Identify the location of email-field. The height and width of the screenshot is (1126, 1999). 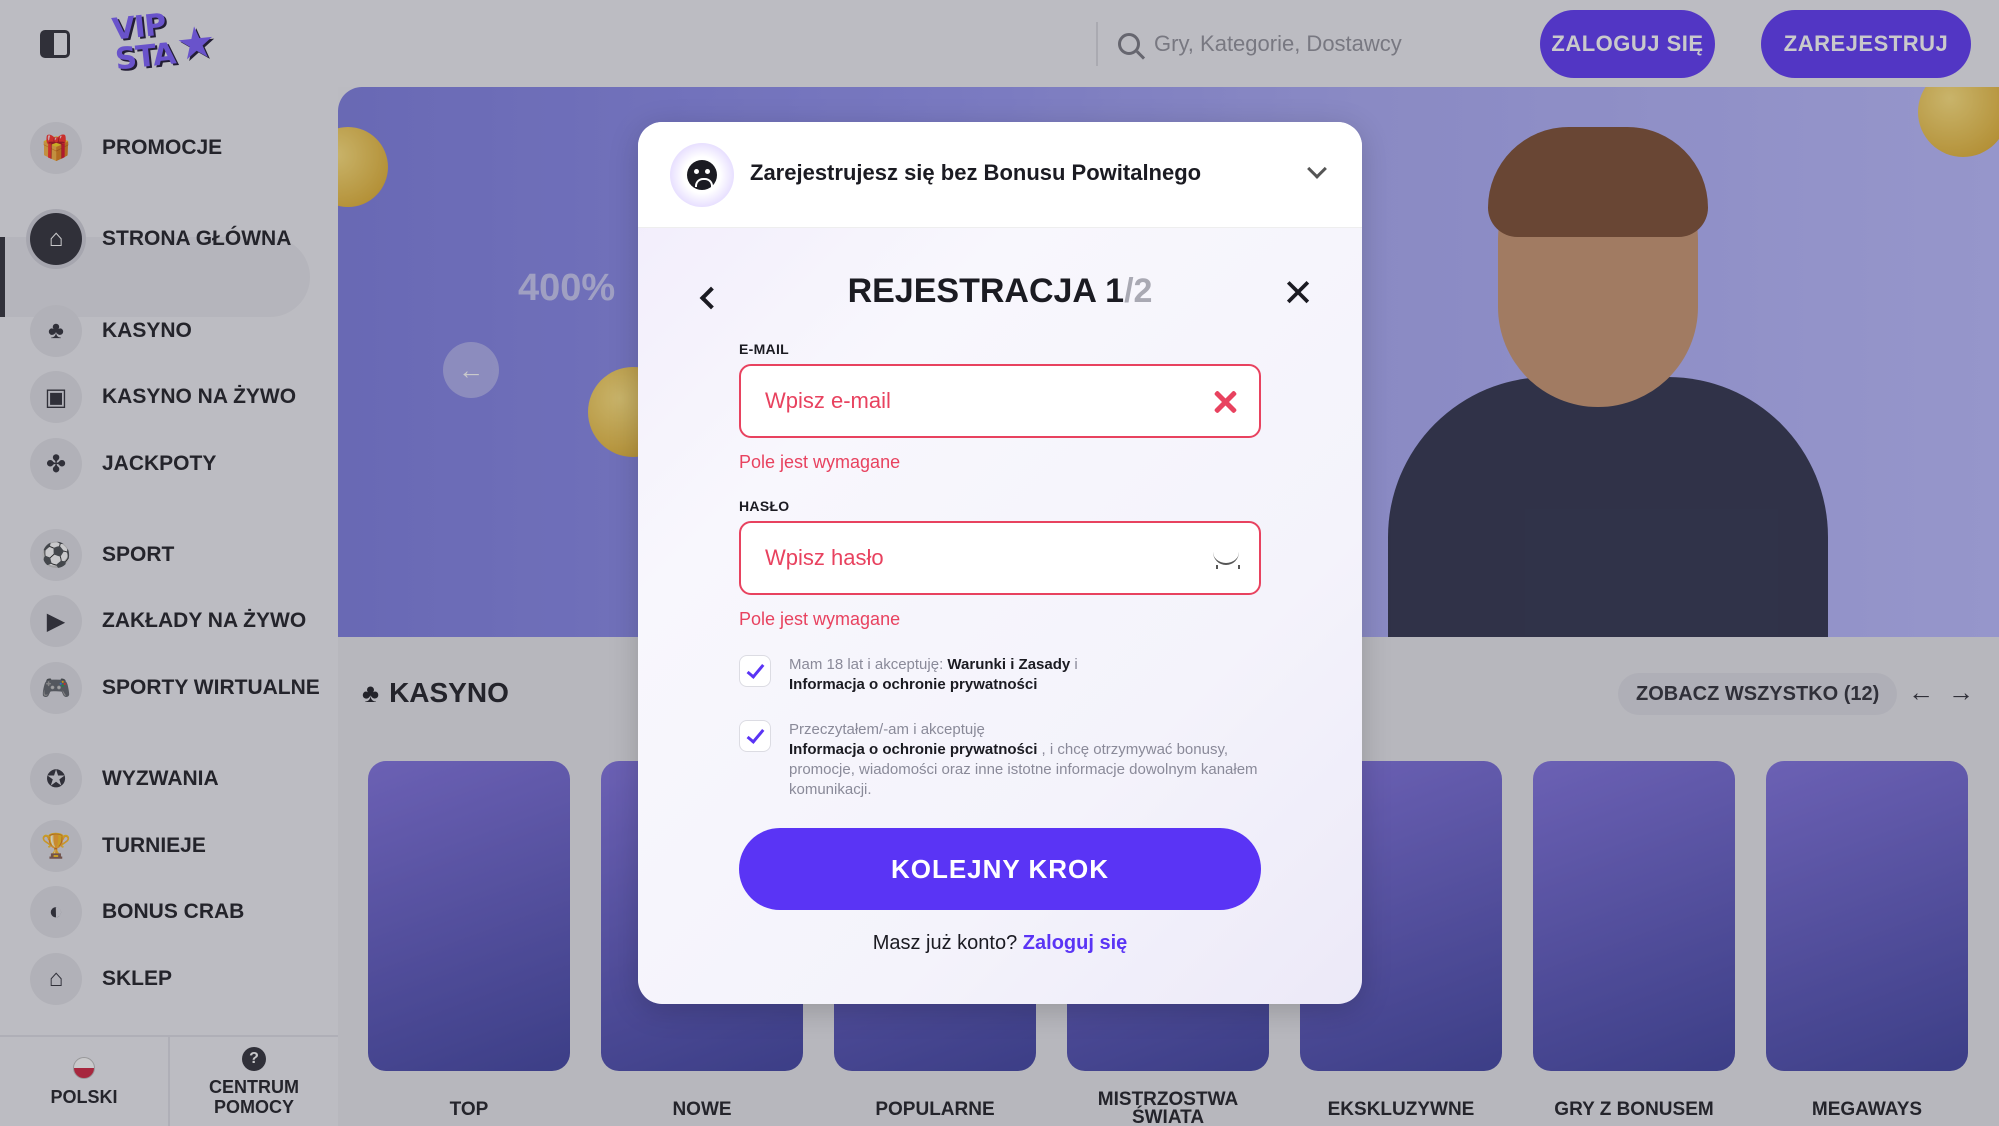
(1000, 401).